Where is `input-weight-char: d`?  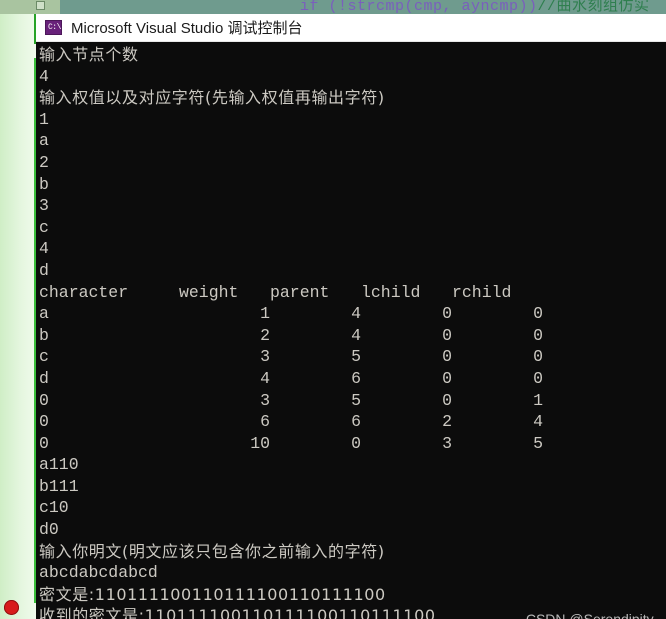
input-weight-char: d is located at coordinates (44, 270).